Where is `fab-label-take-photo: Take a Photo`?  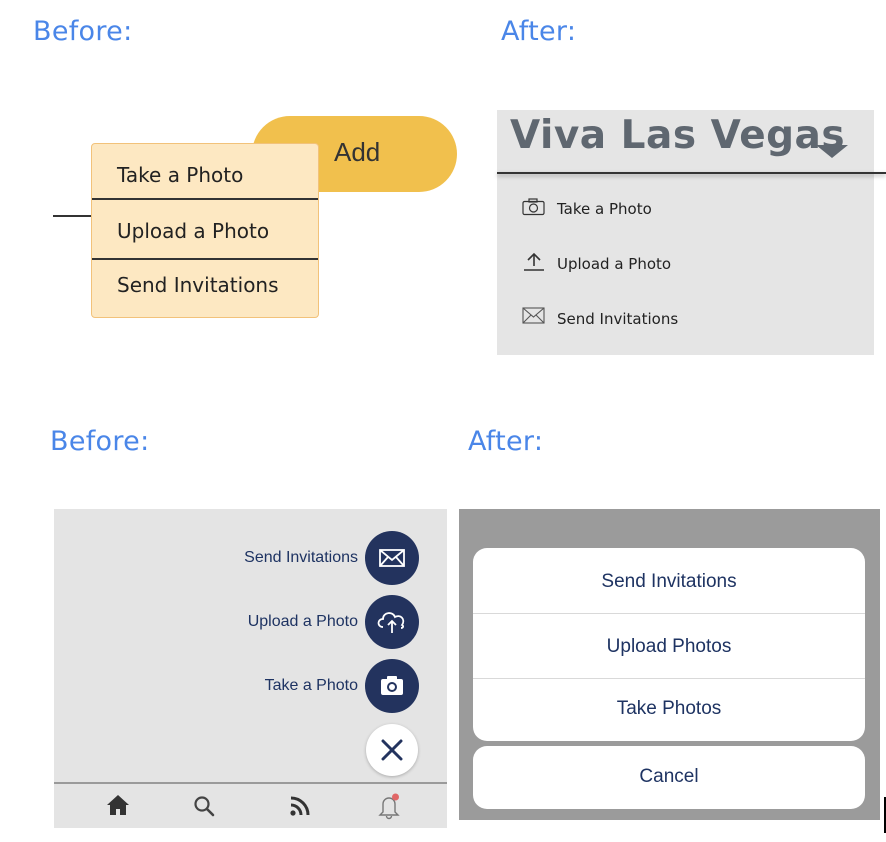
fab-label-take-photo: Take a Photo is located at coordinates (258, 686).